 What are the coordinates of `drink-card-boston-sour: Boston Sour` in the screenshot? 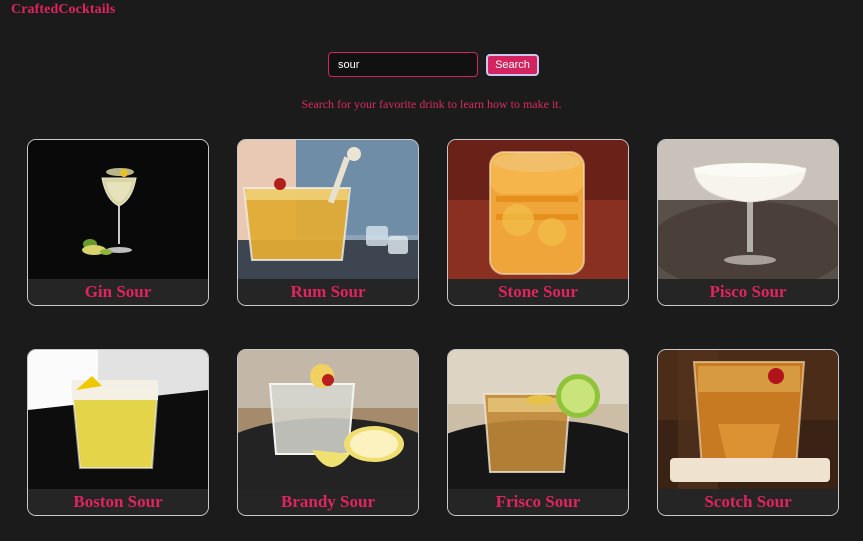 It's located at (118, 432).